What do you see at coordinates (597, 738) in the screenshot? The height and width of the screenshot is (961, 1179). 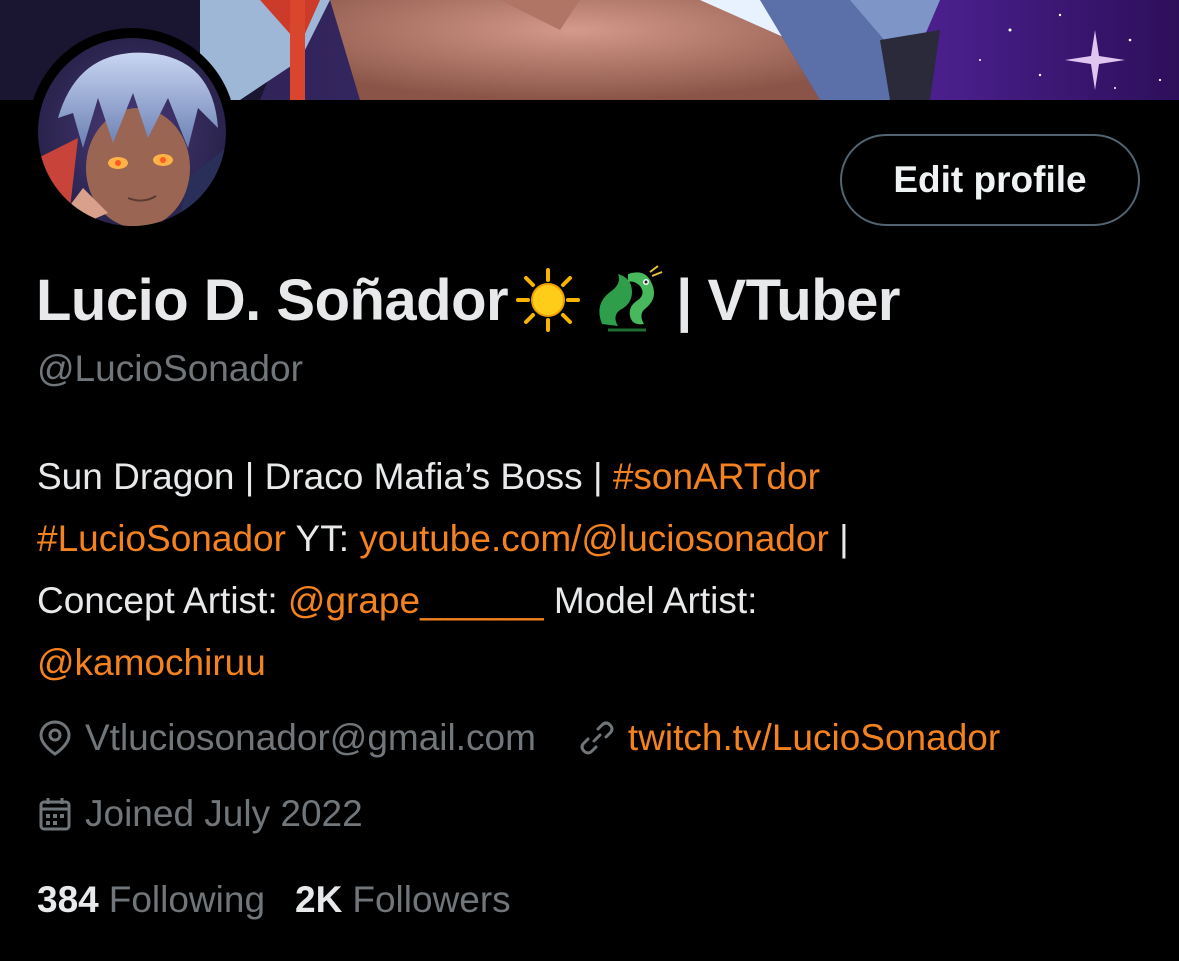 I see `link-icon` at bounding box center [597, 738].